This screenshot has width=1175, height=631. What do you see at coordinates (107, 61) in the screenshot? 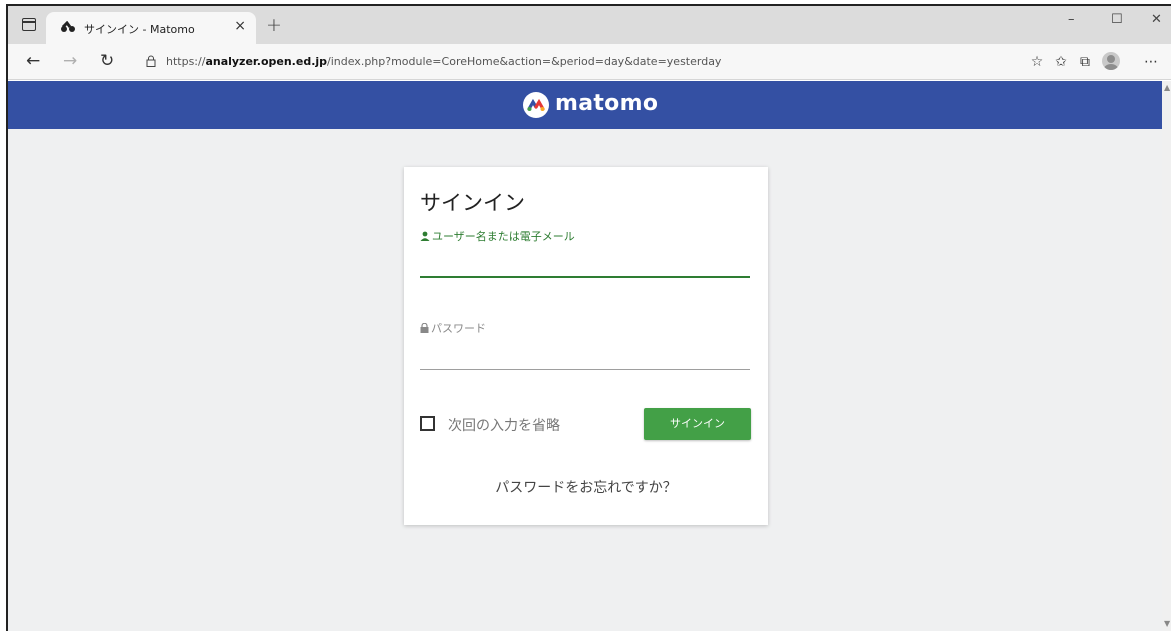
I see `refresh-icon: ↻` at bounding box center [107, 61].